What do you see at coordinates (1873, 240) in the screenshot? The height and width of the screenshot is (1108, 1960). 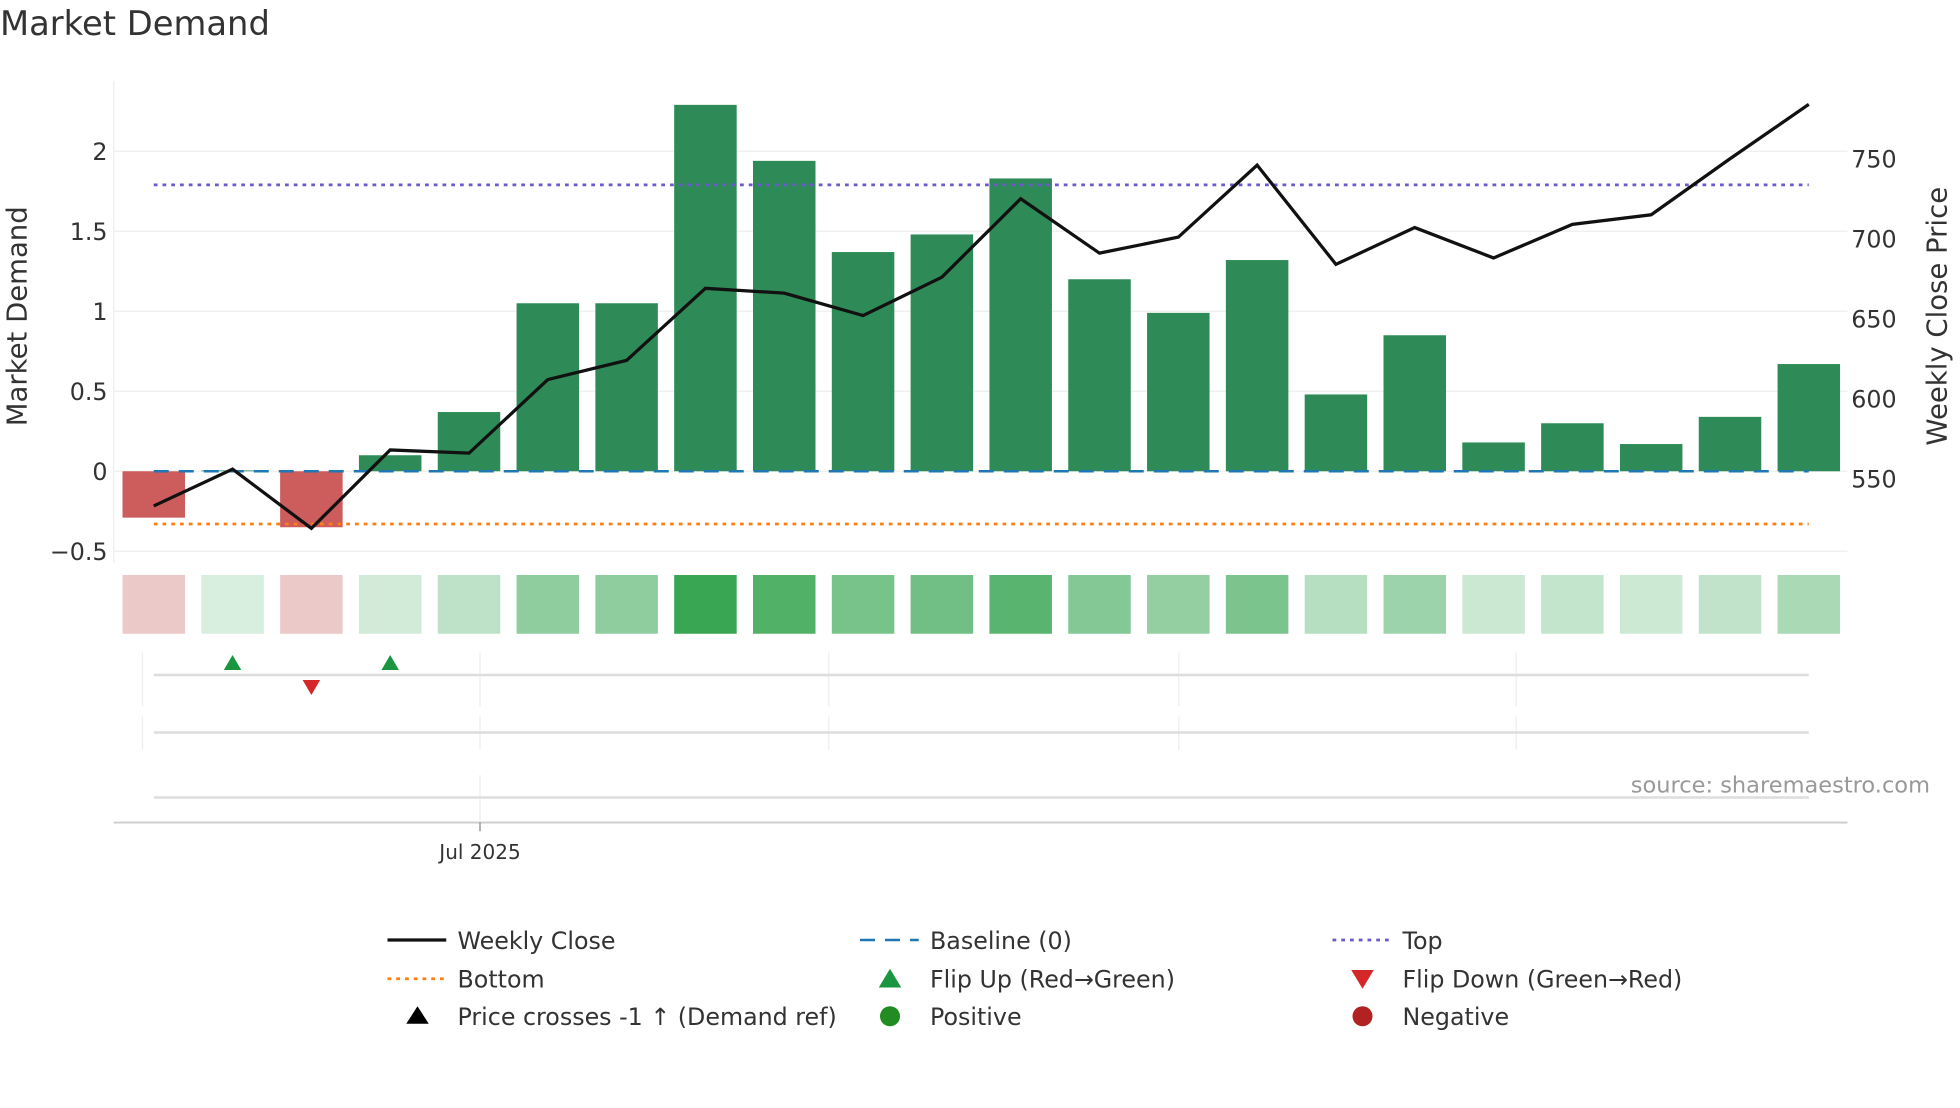 I see `y2-tick-label: 700` at bounding box center [1873, 240].